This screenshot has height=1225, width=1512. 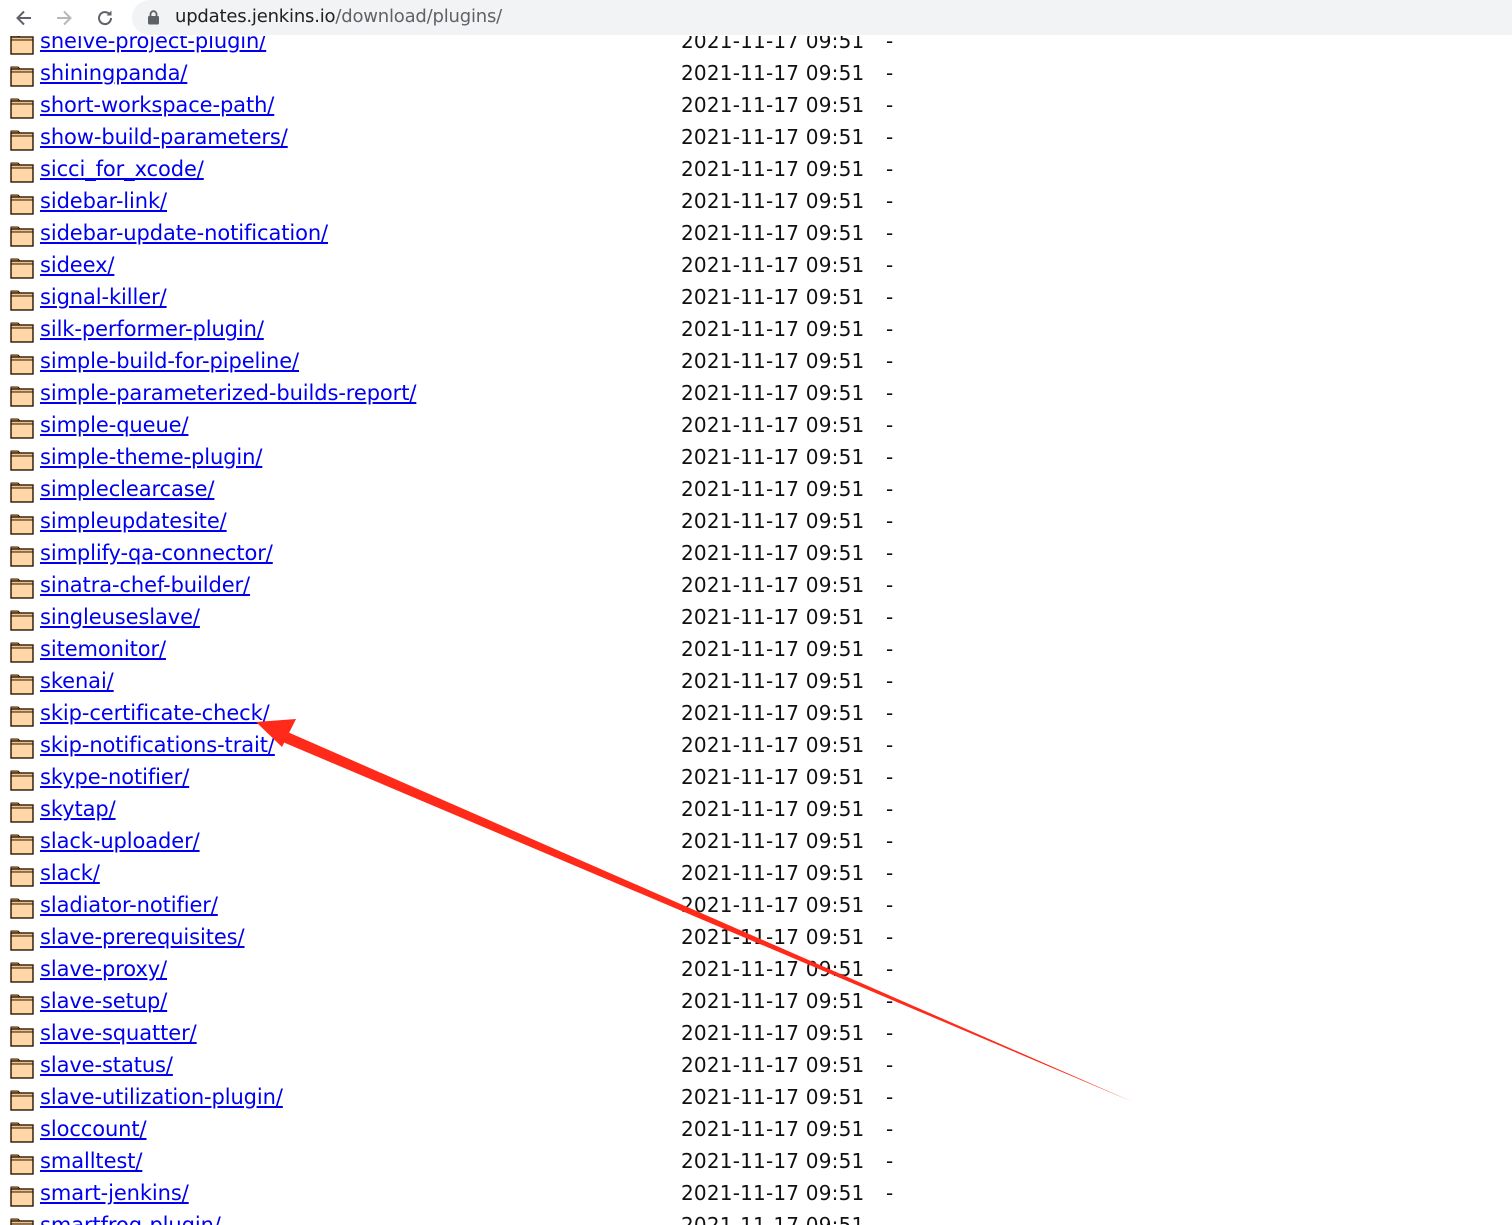 What do you see at coordinates (157, 105) in the screenshot?
I see `plugin-folder-link: short-workspace-path/` at bounding box center [157, 105].